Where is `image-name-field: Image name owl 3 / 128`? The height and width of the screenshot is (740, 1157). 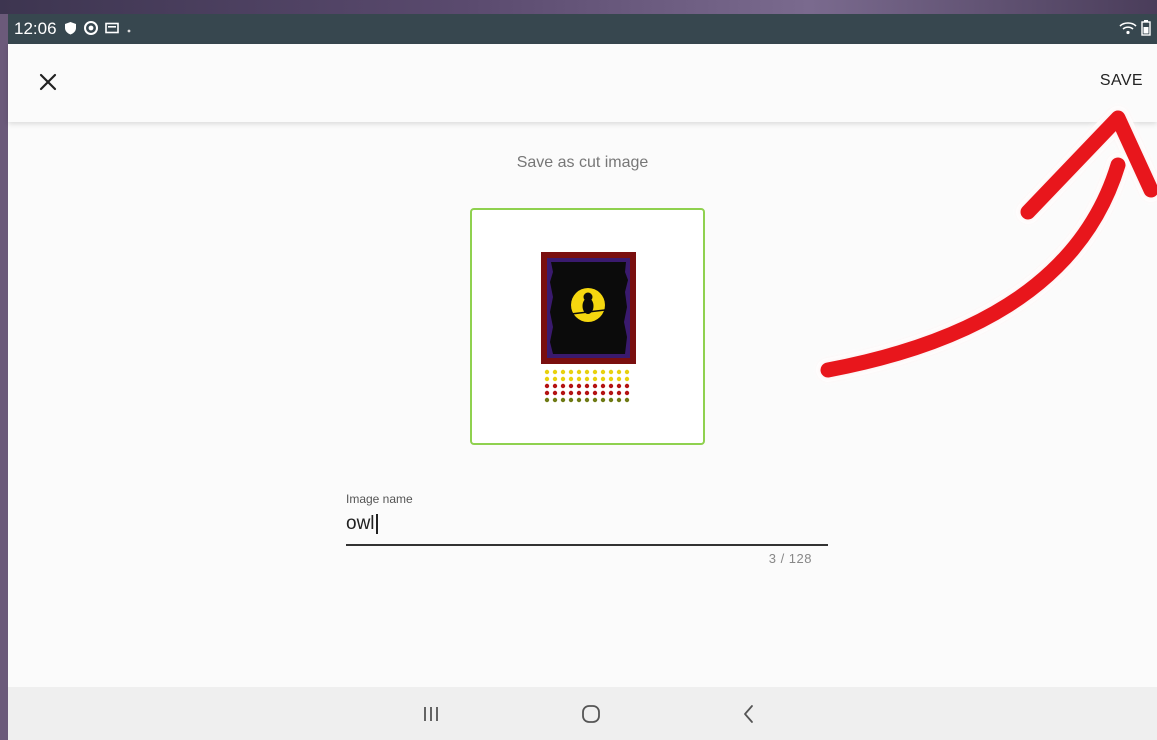 image-name-field: Image name owl 3 / 128 is located at coordinates (587, 529).